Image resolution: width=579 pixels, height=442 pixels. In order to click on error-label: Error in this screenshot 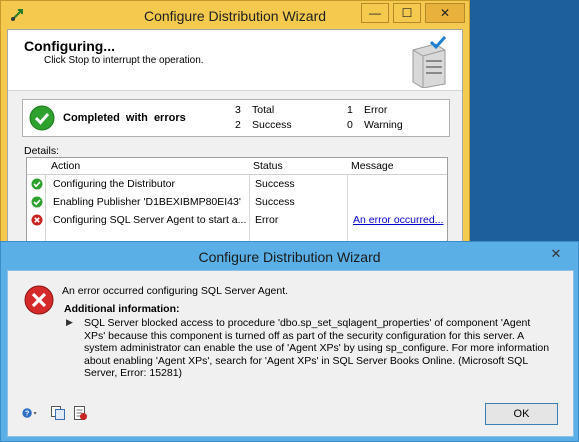, I will do `click(376, 110)`.